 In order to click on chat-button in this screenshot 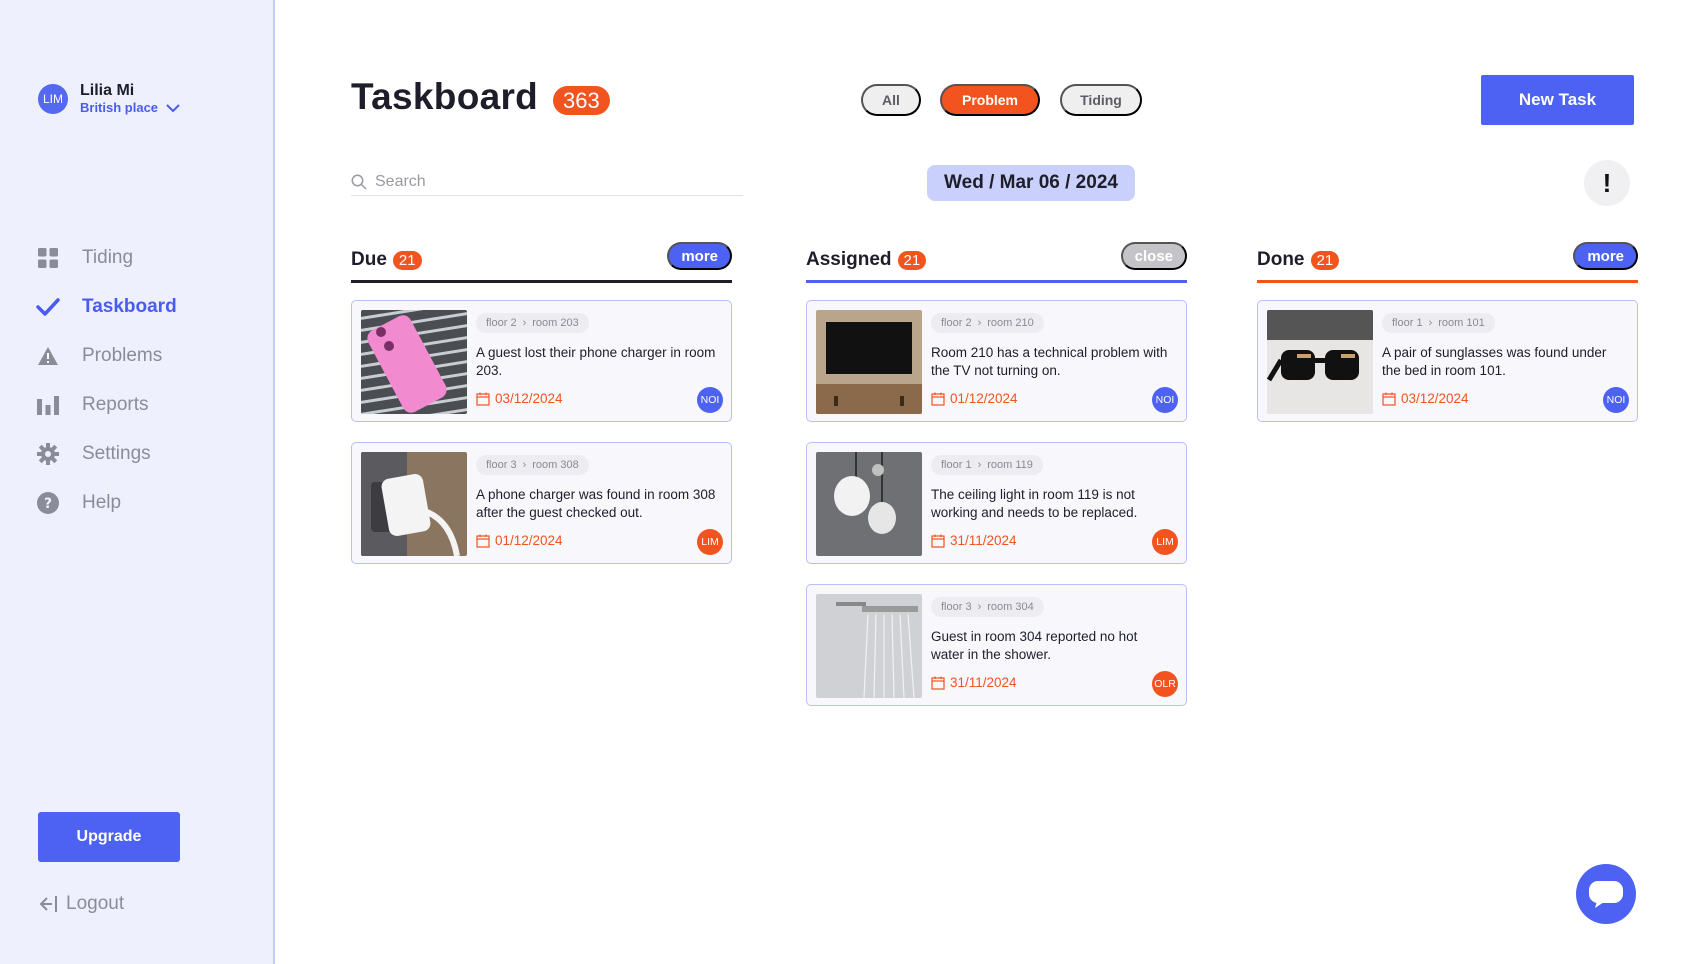, I will do `click(1606, 894)`.